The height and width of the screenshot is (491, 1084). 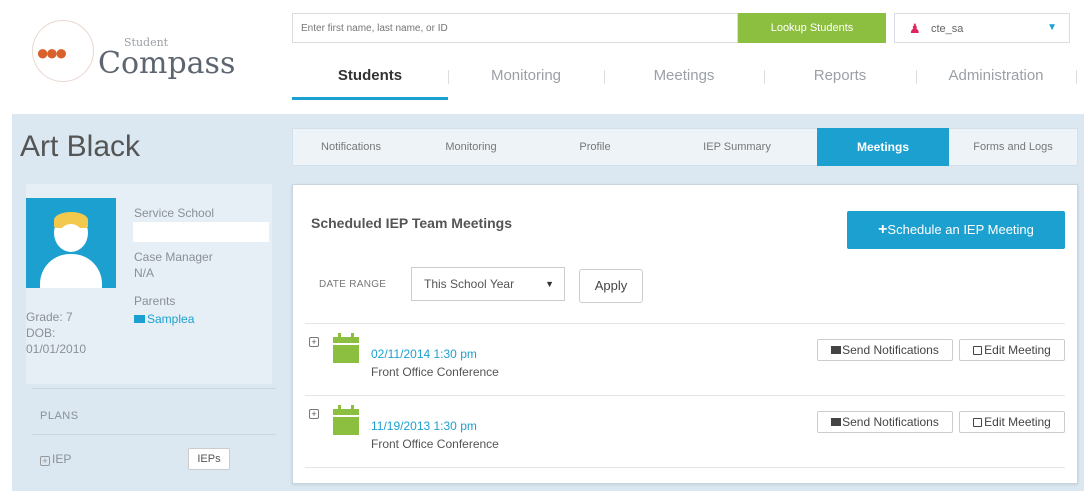 What do you see at coordinates (411, 223) in the screenshot?
I see `panel-title: Scheduled IEP Team Meetings` at bounding box center [411, 223].